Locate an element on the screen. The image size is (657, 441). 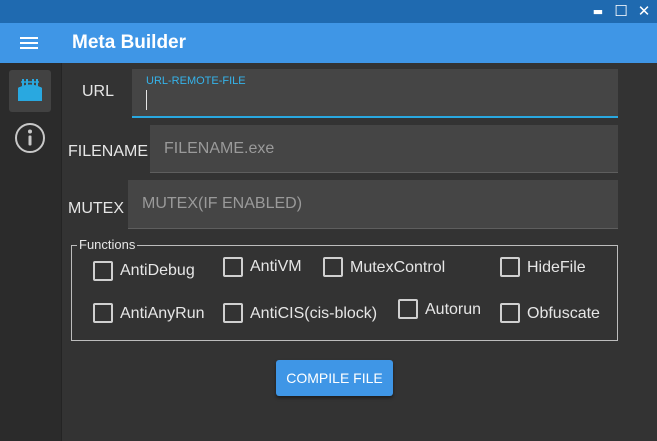
filename-label: FILENAME is located at coordinates (108, 151).